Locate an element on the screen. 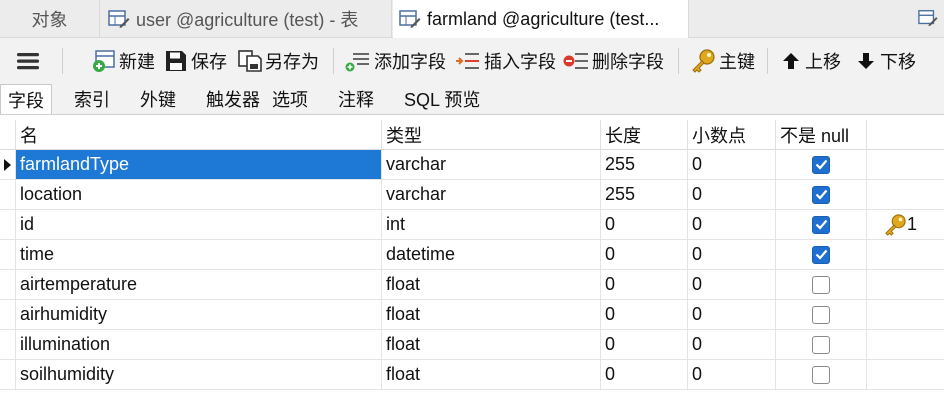 Image resolution: width=944 pixels, height=420 pixels. not-null-cell is located at coordinates (821, 255).